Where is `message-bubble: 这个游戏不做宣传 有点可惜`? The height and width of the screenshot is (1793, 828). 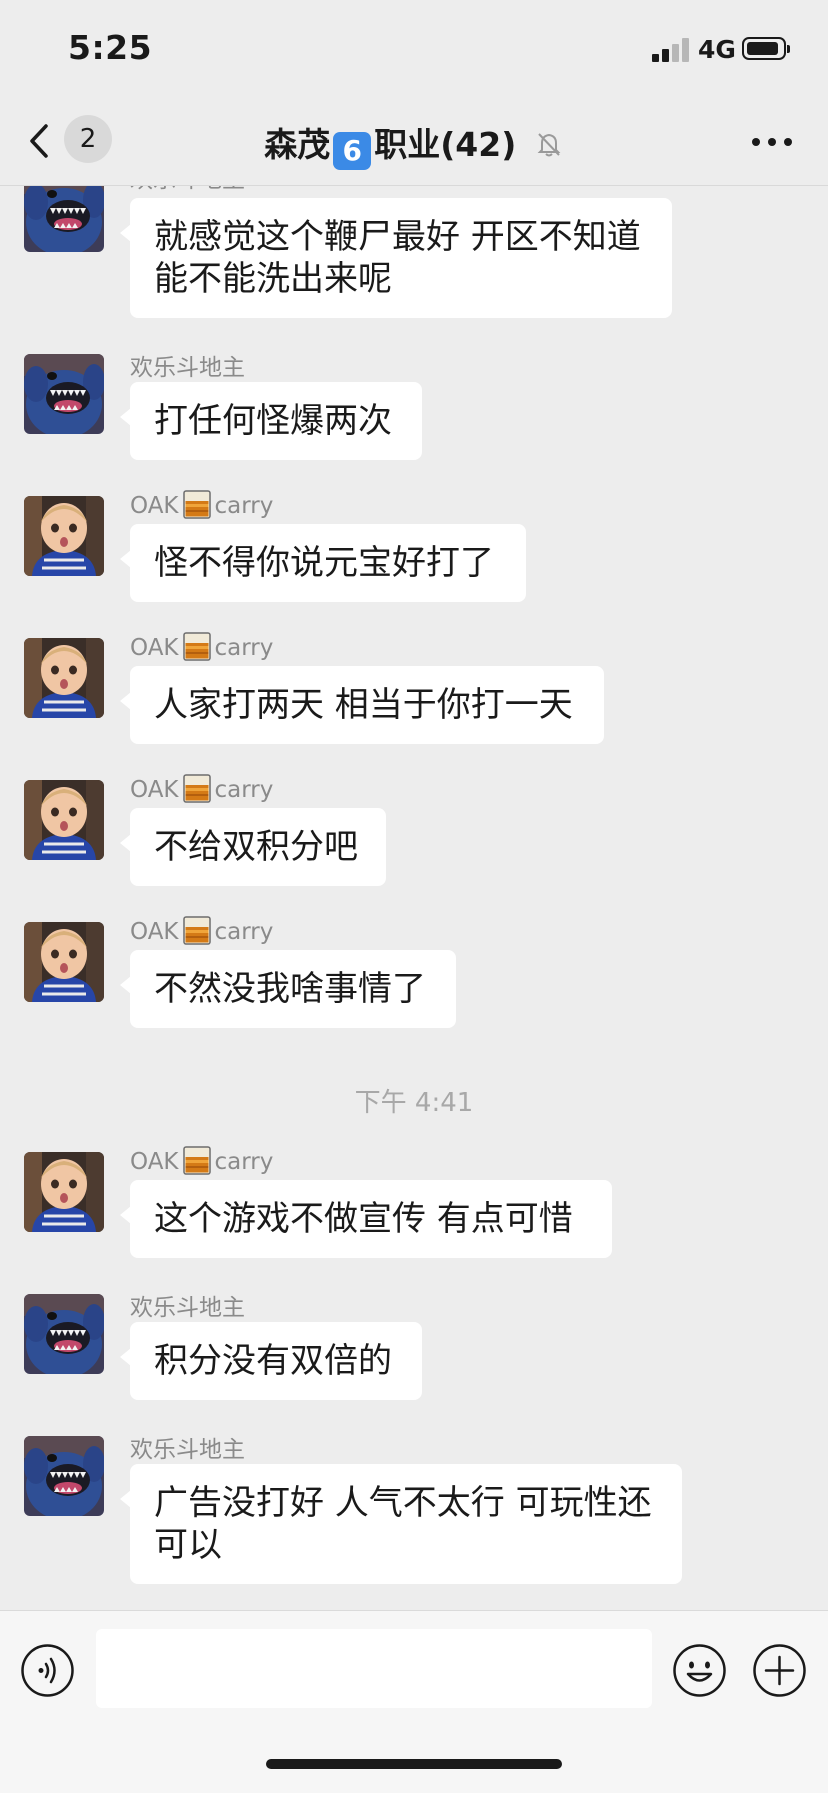 message-bubble: 这个游戏不做宣传 有点可惜 is located at coordinates (366, 1219).